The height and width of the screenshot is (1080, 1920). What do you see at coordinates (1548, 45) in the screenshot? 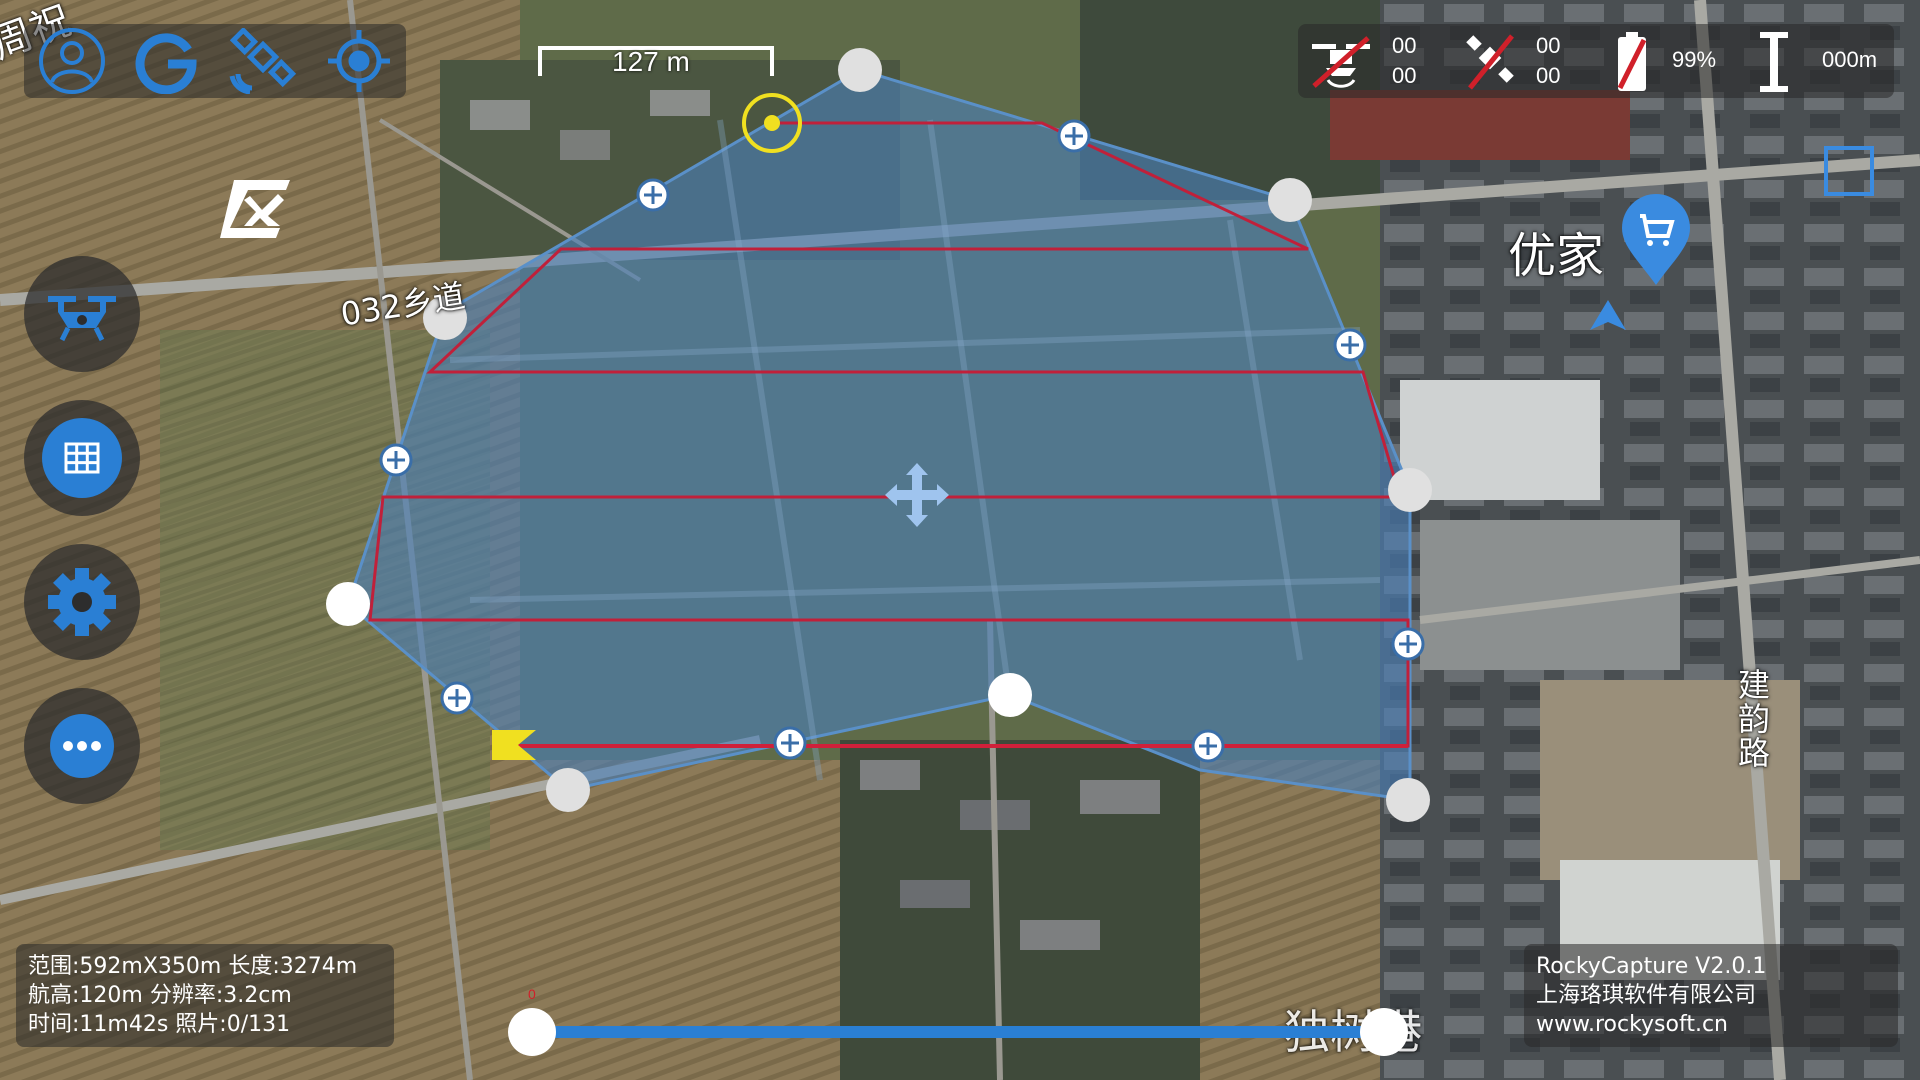
I see `gps-count-top: 00` at bounding box center [1548, 45].